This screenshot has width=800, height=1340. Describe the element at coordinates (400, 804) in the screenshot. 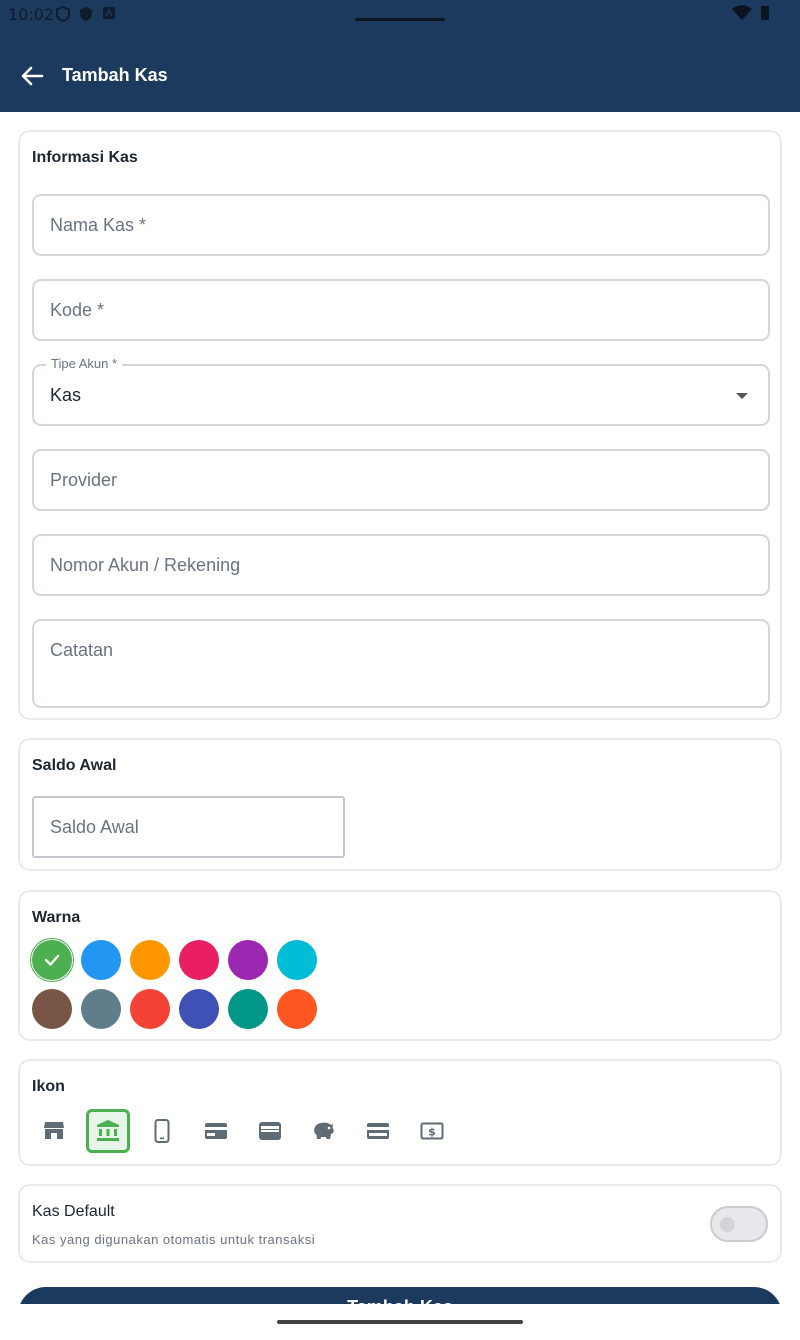

I see `saldo-card: Saldo Awal Saldo Awal` at that location.